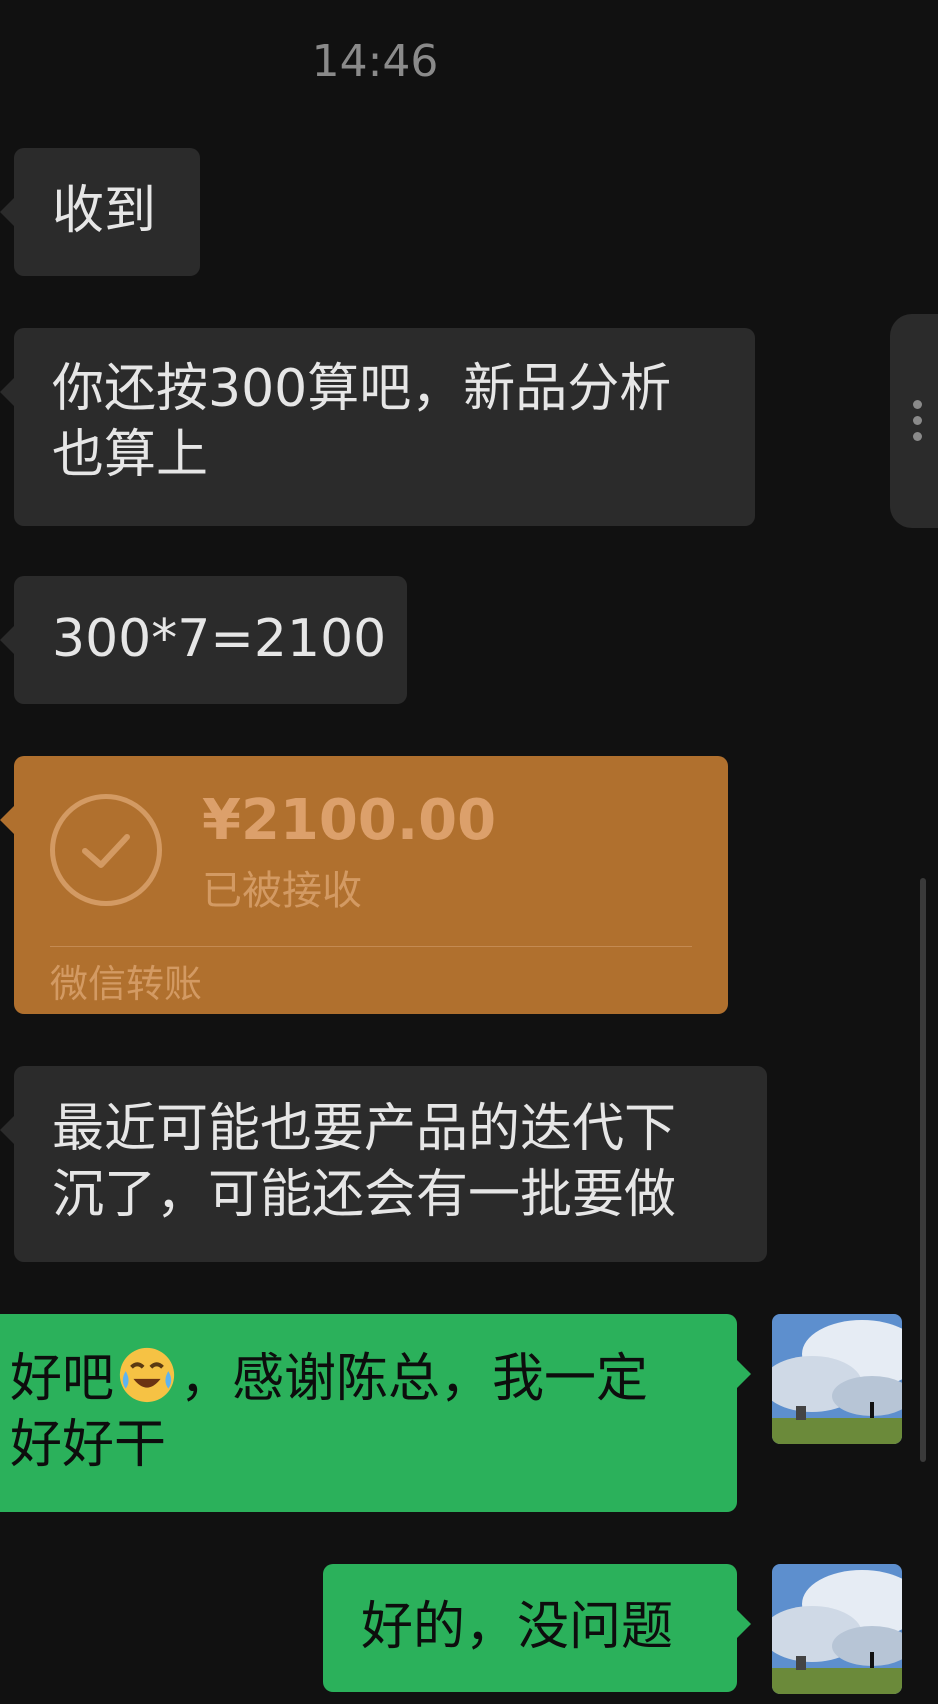  I want to click on message-bubble-received: 收到, so click(100, 212).